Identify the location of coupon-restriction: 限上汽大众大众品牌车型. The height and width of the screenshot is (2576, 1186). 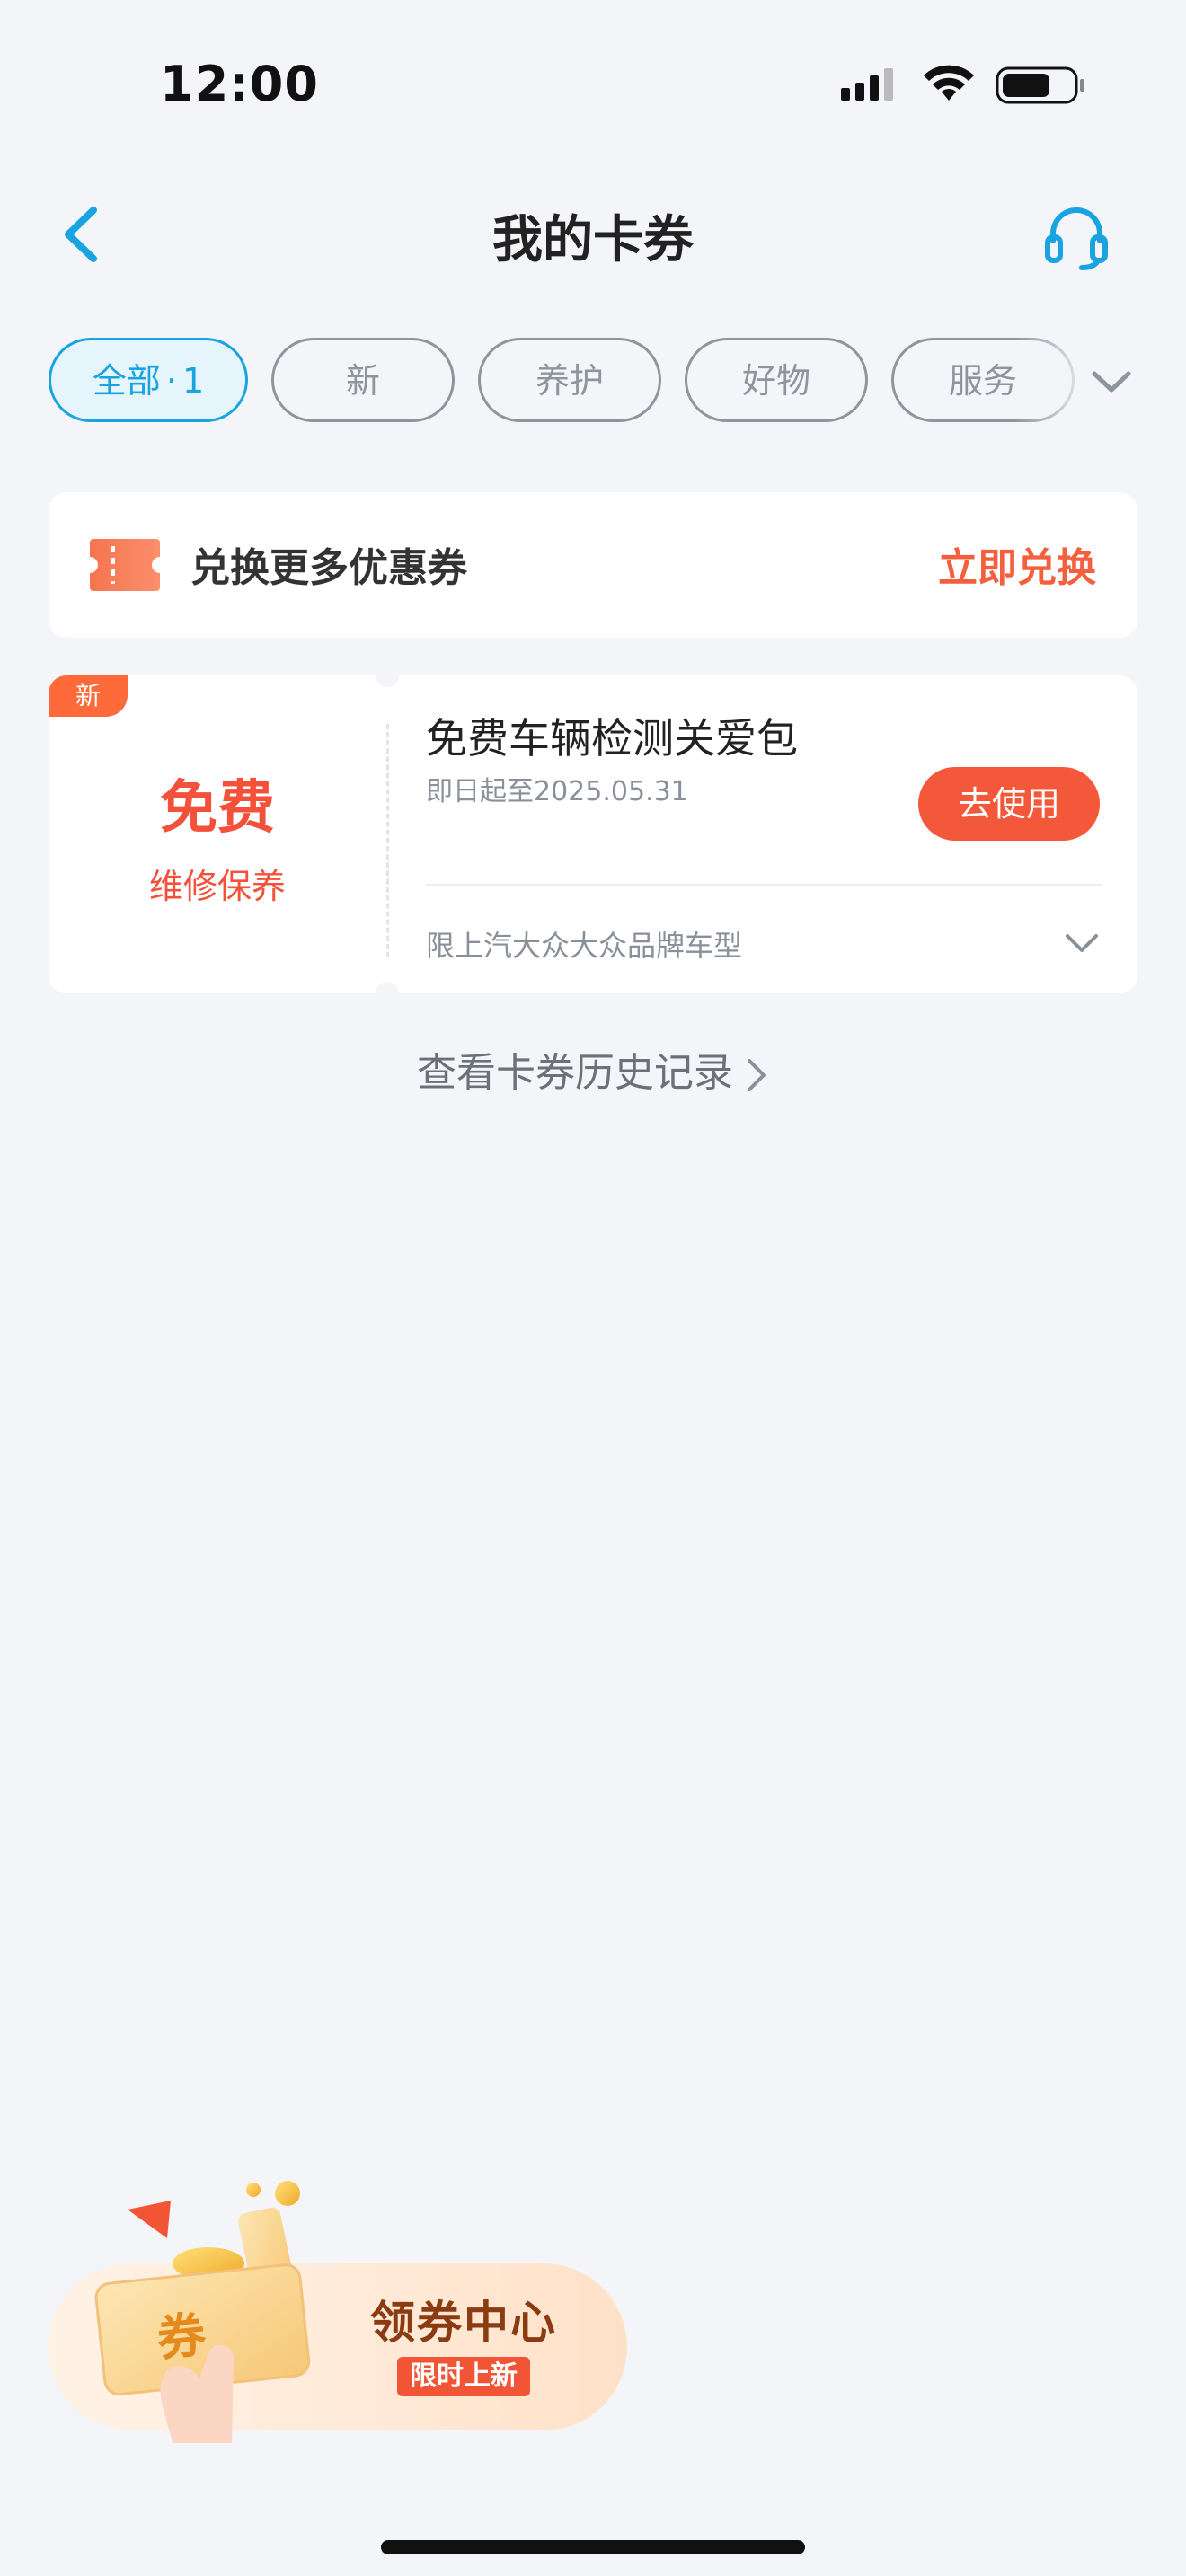
(584, 946).